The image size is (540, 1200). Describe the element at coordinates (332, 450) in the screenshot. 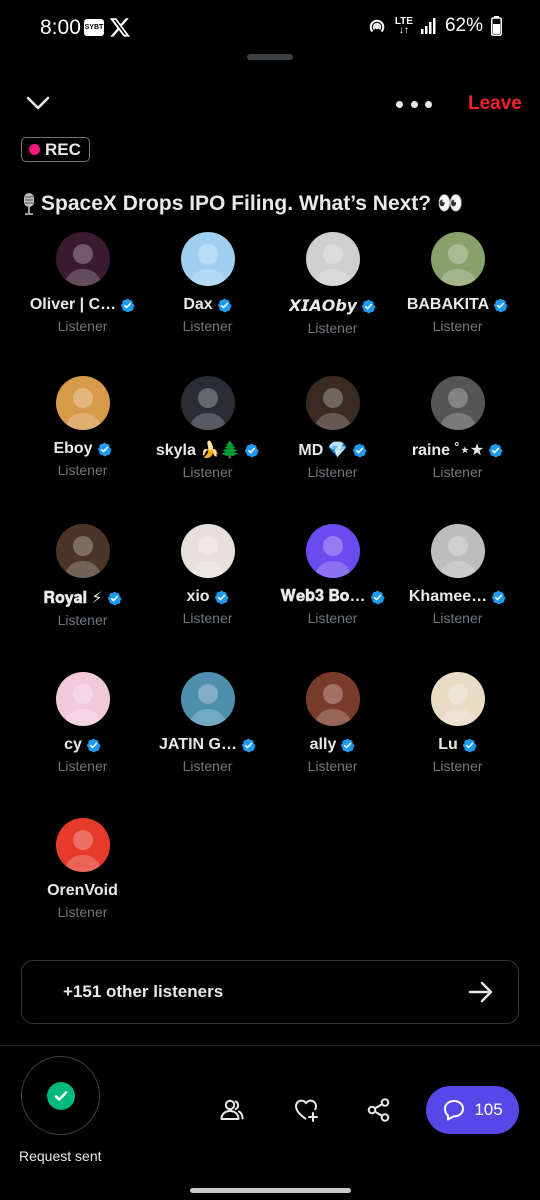

I see `participant-name-row: MD 💎` at that location.